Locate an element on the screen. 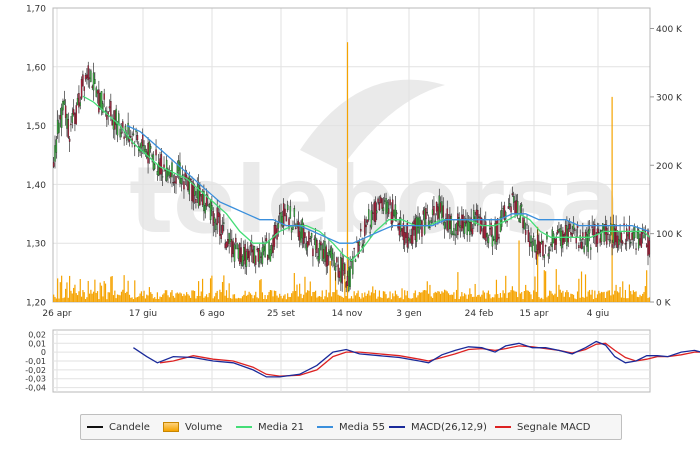 The image size is (700, 455). legend-item-ma21: Media 21 is located at coordinates (270, 427).